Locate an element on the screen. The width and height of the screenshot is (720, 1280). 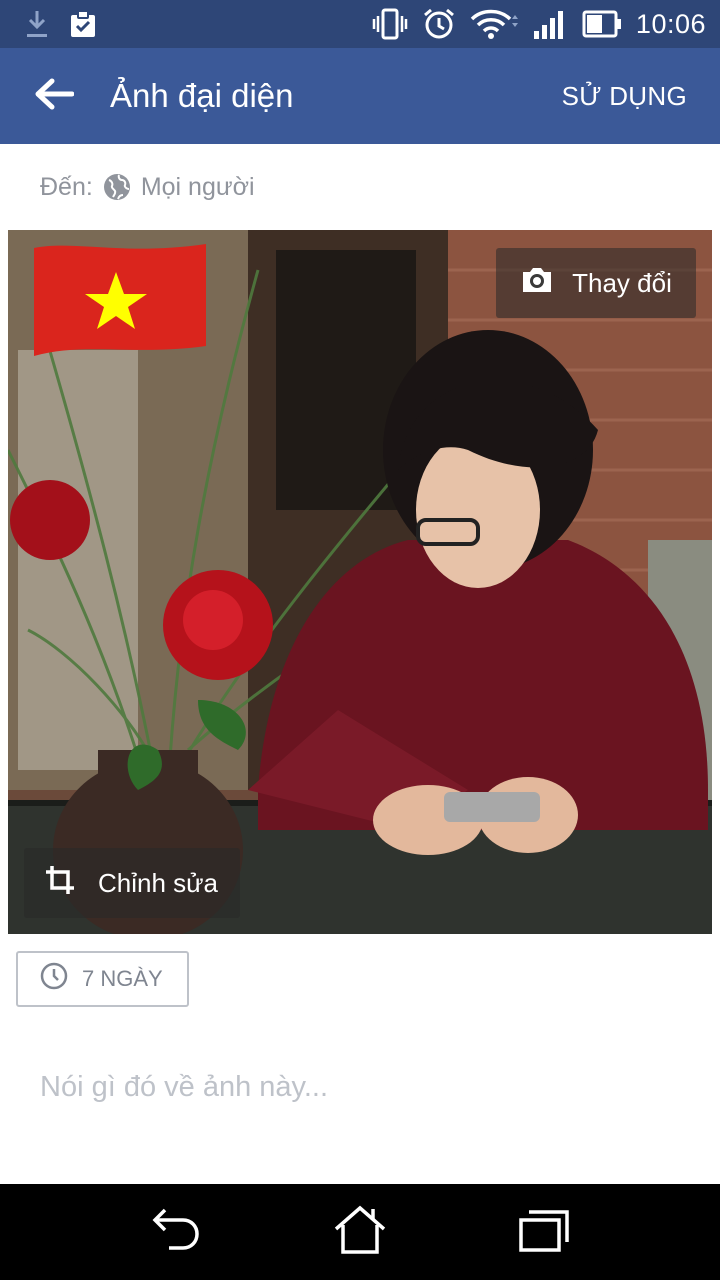
nav-back-button is located at coordinates (176, 1232).